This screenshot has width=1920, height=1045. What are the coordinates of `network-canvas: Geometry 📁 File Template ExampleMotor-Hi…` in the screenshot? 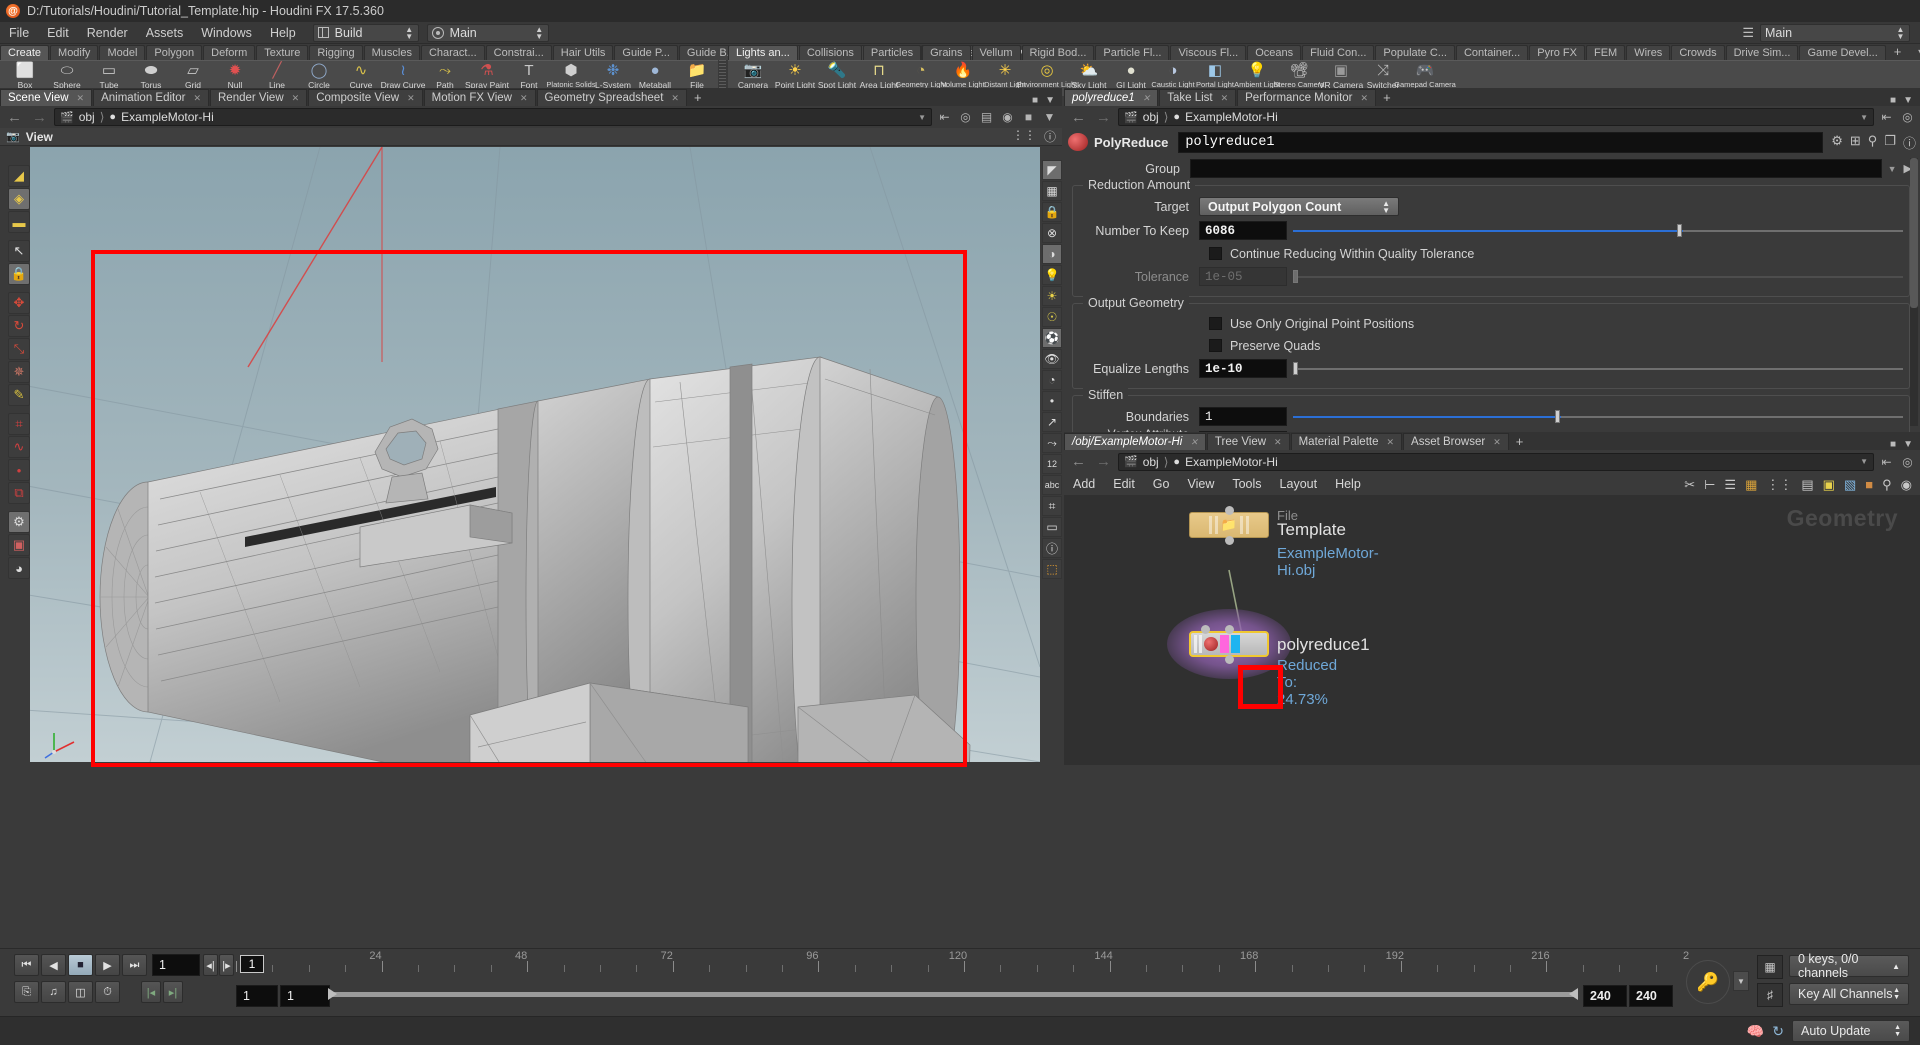 It's located at (1492, 630).